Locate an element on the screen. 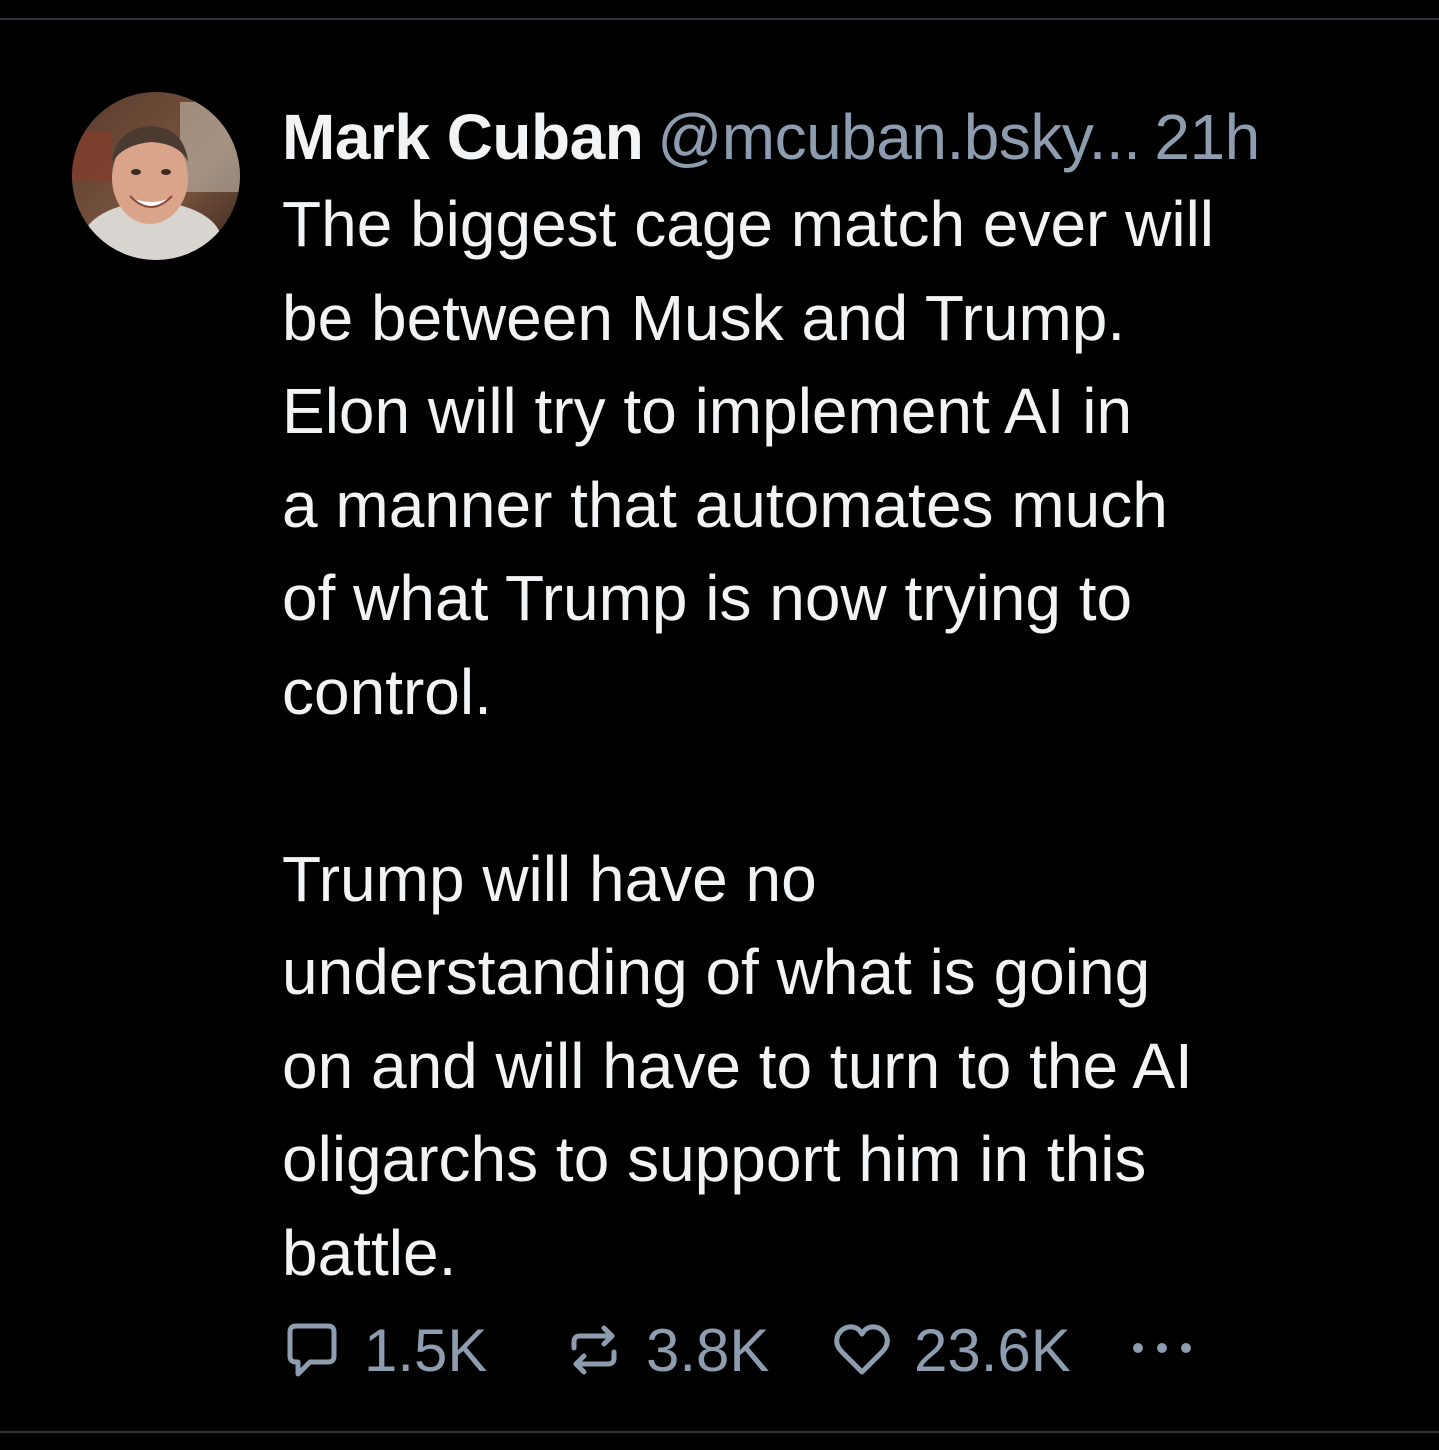  post-timestamp: 21h is located at coordinates (1207, 137).